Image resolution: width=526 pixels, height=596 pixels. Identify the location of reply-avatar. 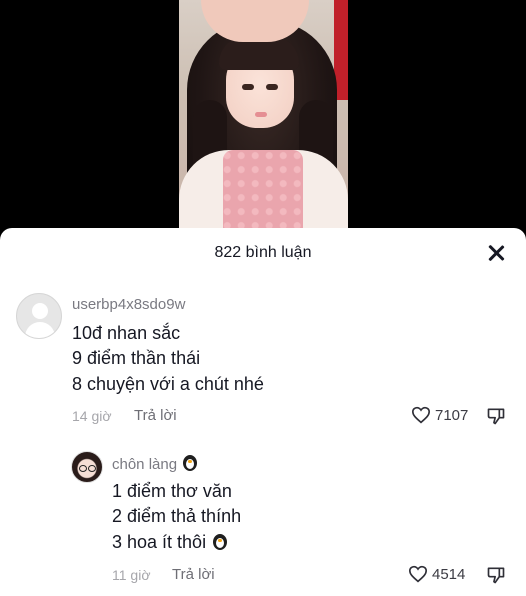
(87, 467).